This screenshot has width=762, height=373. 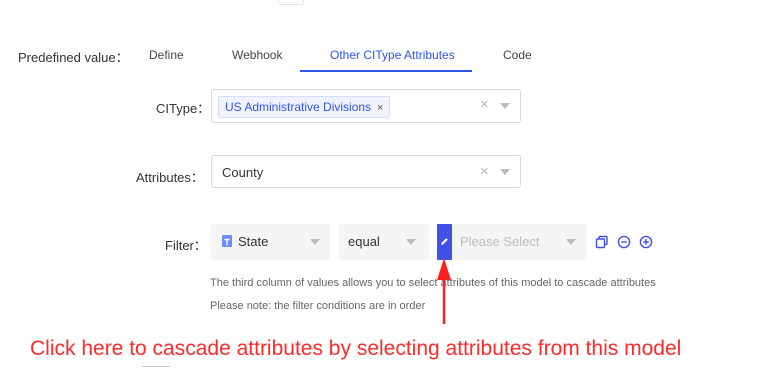 What do you see at coordinates (505, 106) in the screenshot?
I see `citype-chevron-down-icon` at bounding box center [505, 106].